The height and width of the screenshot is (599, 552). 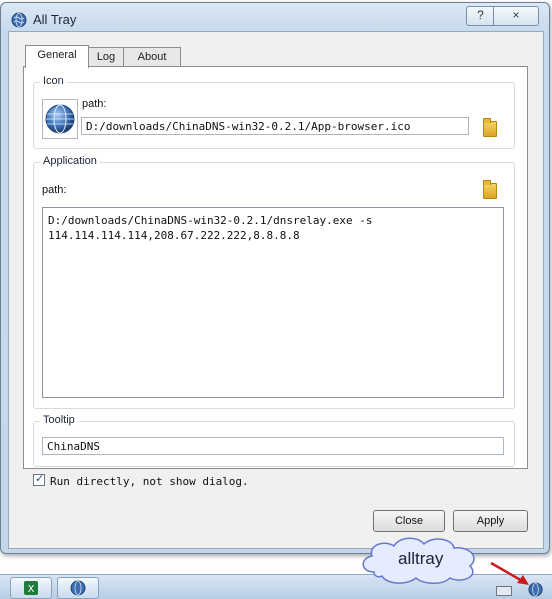 What do you see at coordinates (70, 161) in the screenshot?
I see `application-group-label: Application` at bounding box center [70, 161].